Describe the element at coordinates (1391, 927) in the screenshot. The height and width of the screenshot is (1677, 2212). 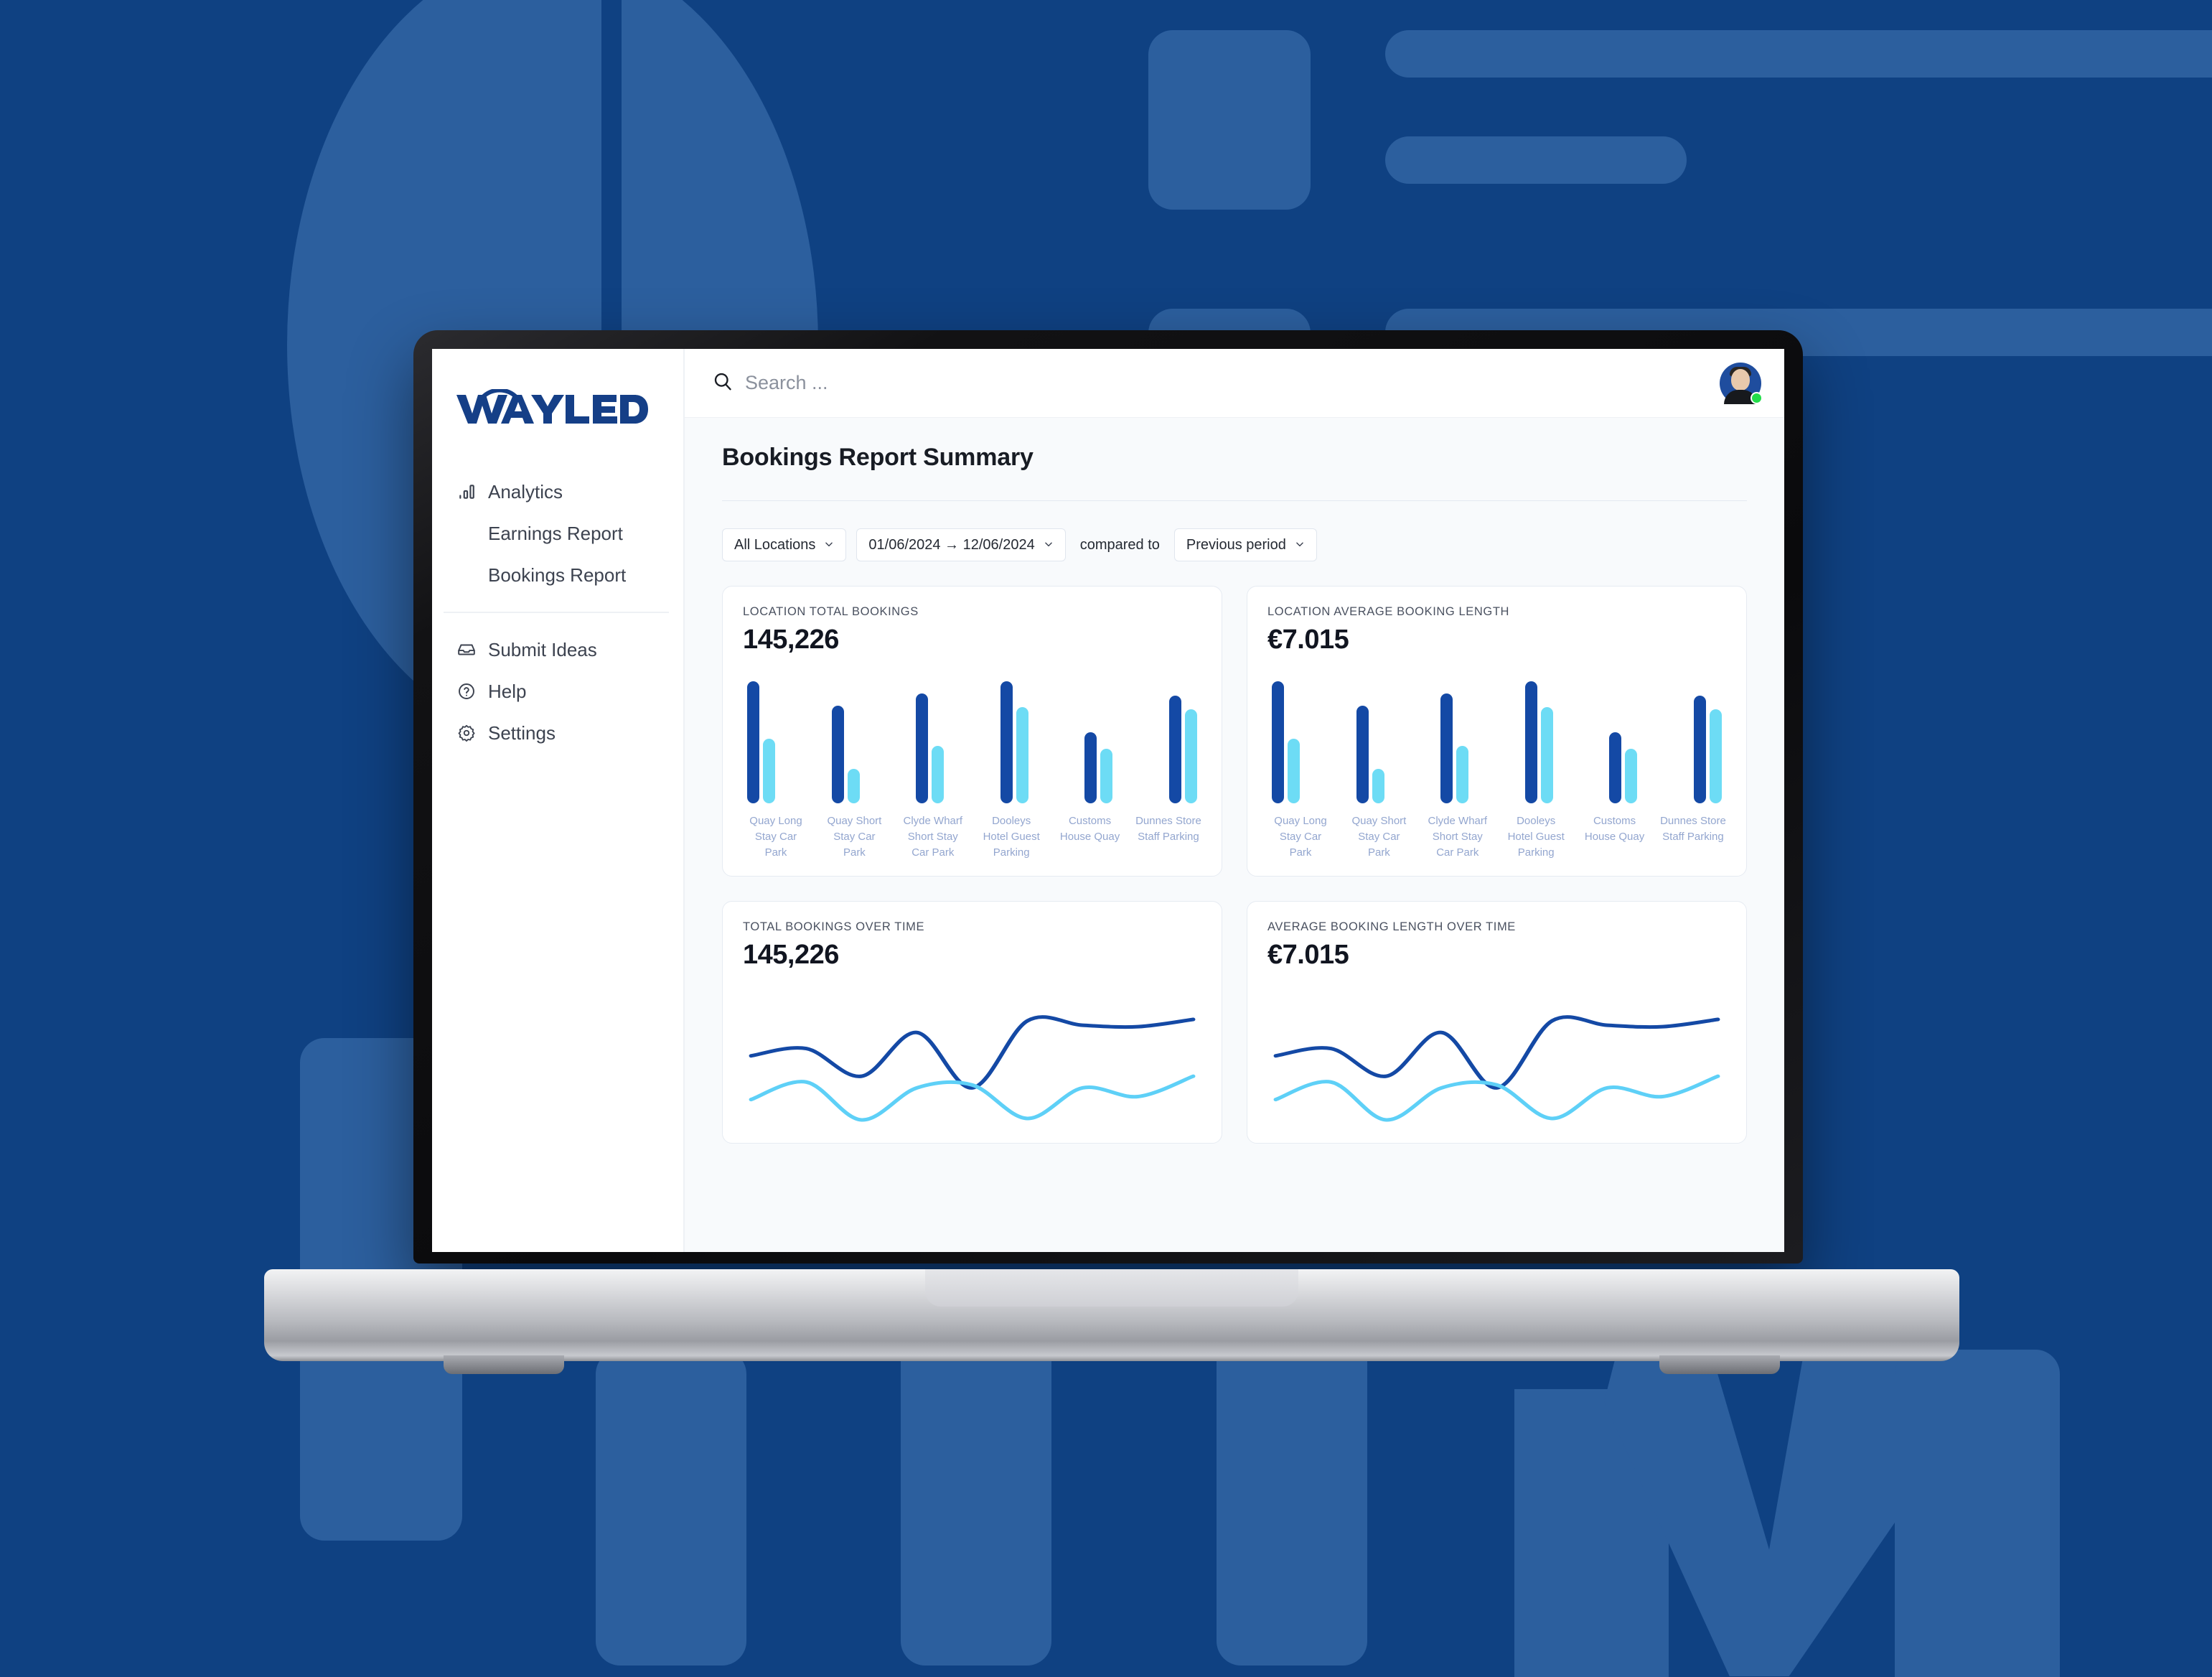
I see `card-label: AVERAGE BOOKING LENGTH OVER TIME` at that location.